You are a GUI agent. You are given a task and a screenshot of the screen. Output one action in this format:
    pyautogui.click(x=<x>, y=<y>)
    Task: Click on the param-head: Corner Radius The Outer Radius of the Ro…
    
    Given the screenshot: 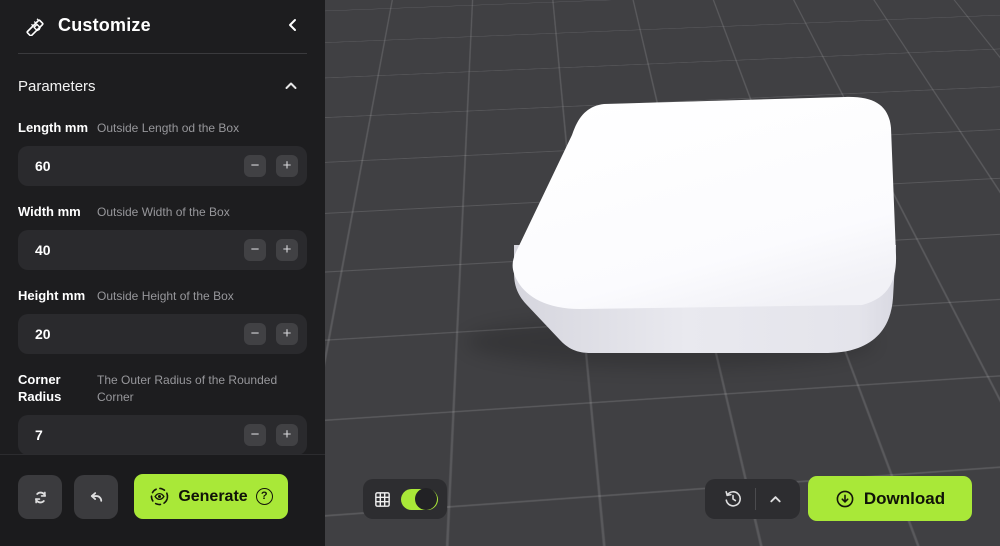 What is the action you would take?
    pyautogui.click(x=162, y=388)
    